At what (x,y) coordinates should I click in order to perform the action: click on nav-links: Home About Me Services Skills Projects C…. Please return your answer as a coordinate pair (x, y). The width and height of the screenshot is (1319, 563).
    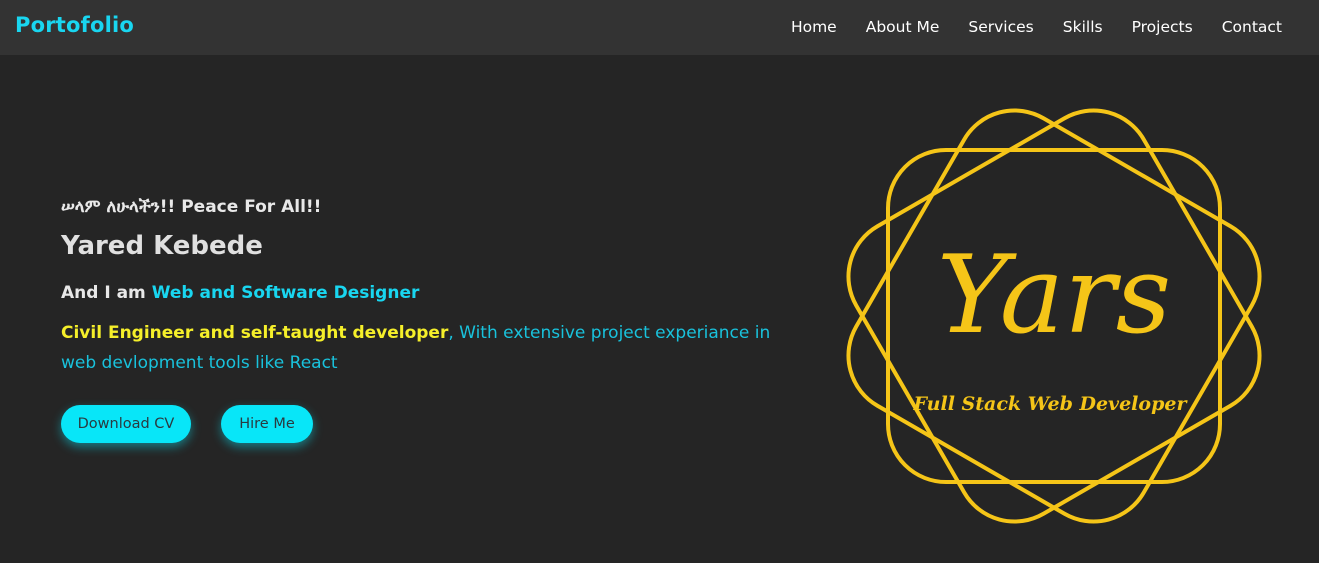
    Looking at the image, I should click on (1036, 27).